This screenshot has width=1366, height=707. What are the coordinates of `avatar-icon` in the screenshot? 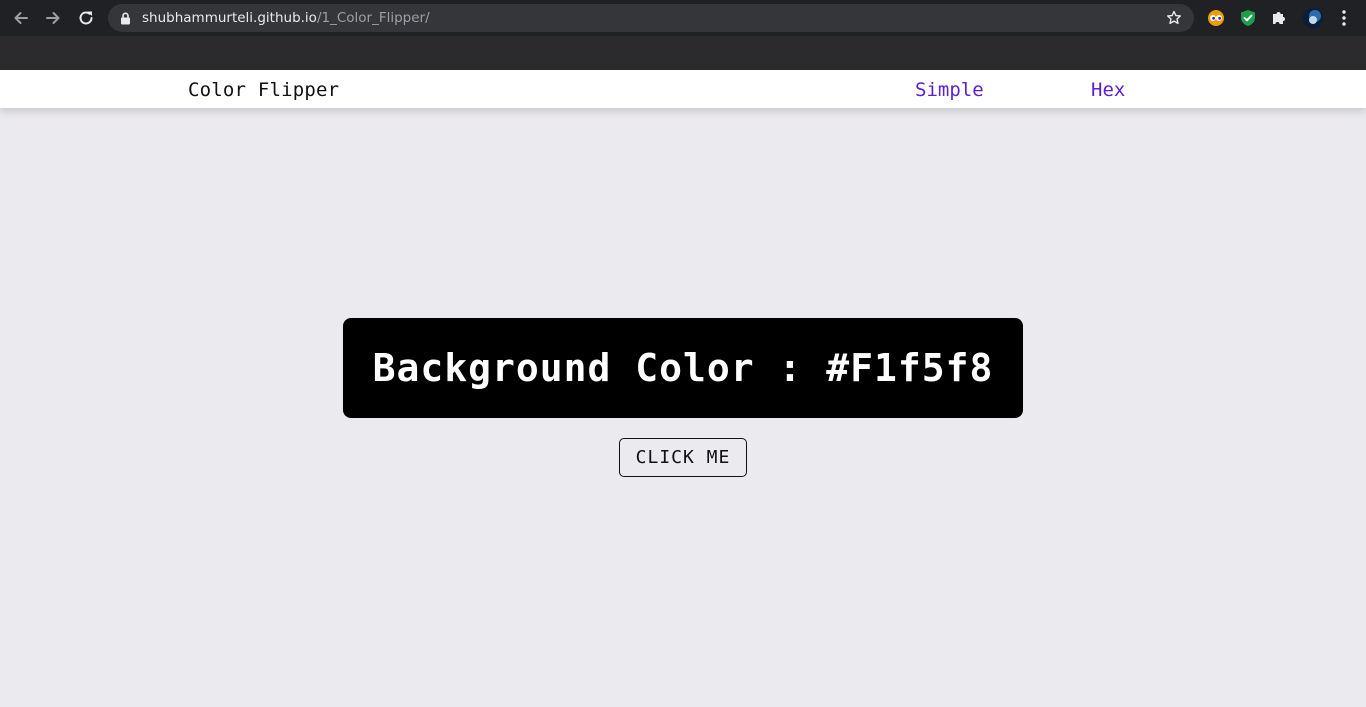 It's located at (1313, 18).